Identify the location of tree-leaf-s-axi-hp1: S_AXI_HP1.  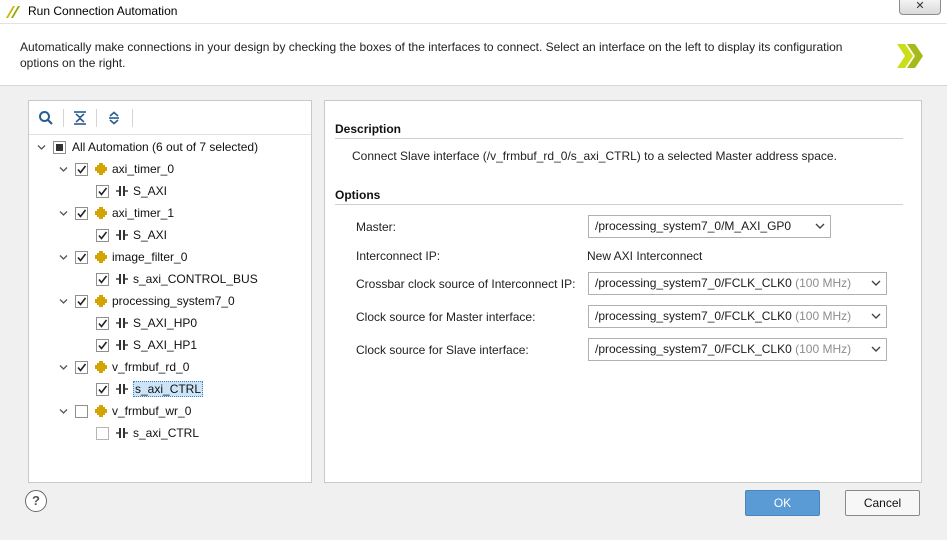
(146, 345).